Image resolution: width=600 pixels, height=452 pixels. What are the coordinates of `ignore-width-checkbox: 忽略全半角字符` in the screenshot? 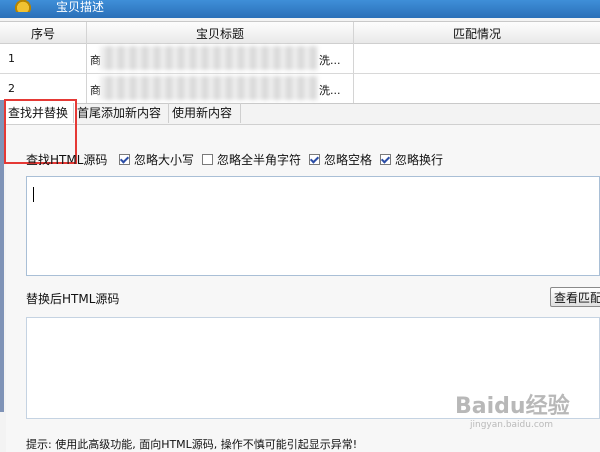 It's located at (251, 159).